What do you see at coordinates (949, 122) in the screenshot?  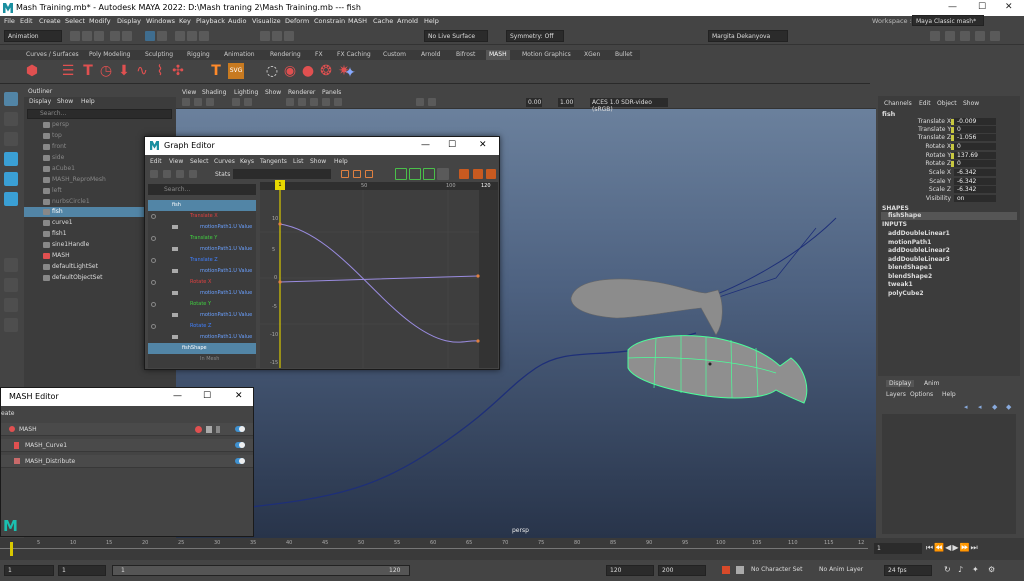 I see `cb-channel-translate-x: Translate X -0.009` at bounding box center [949, 122].